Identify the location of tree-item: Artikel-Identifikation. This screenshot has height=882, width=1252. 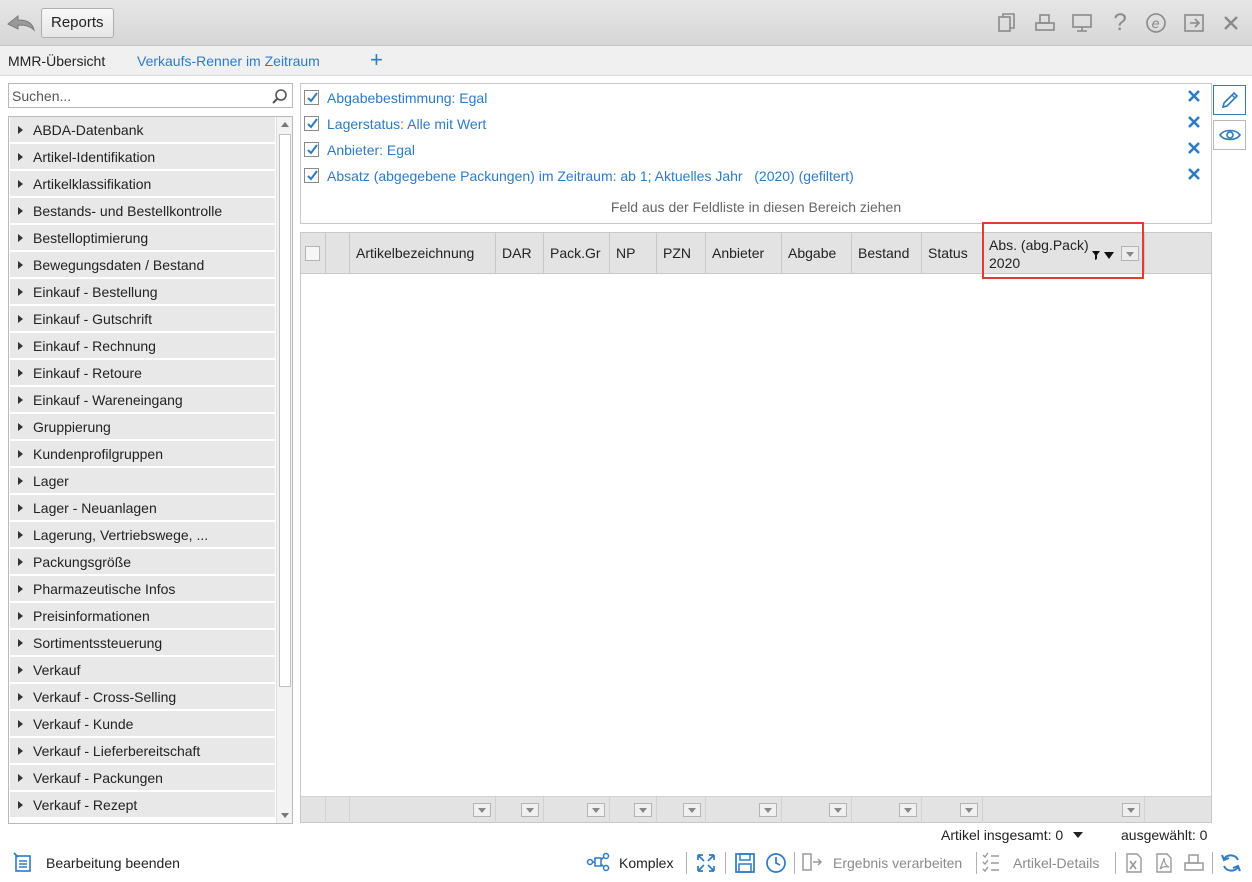
(142, 157).